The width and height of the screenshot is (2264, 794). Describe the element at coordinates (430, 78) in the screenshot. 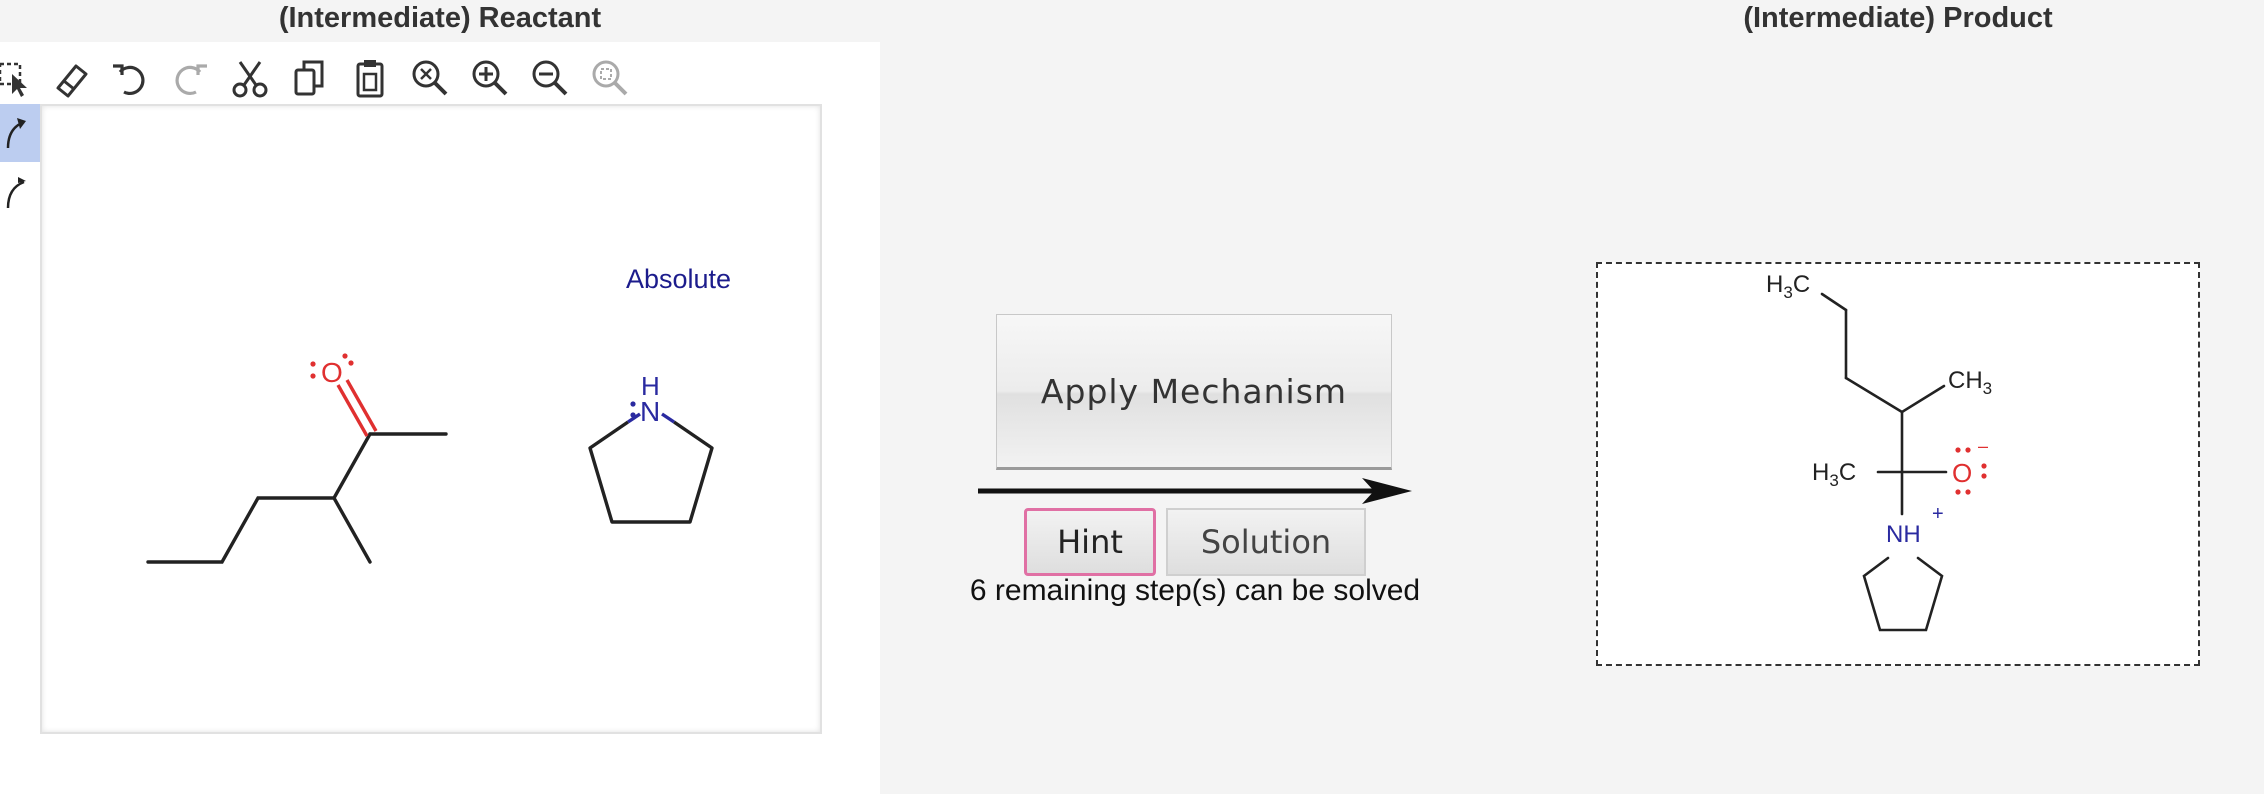

I see `zoom-reset-icon` at that location.